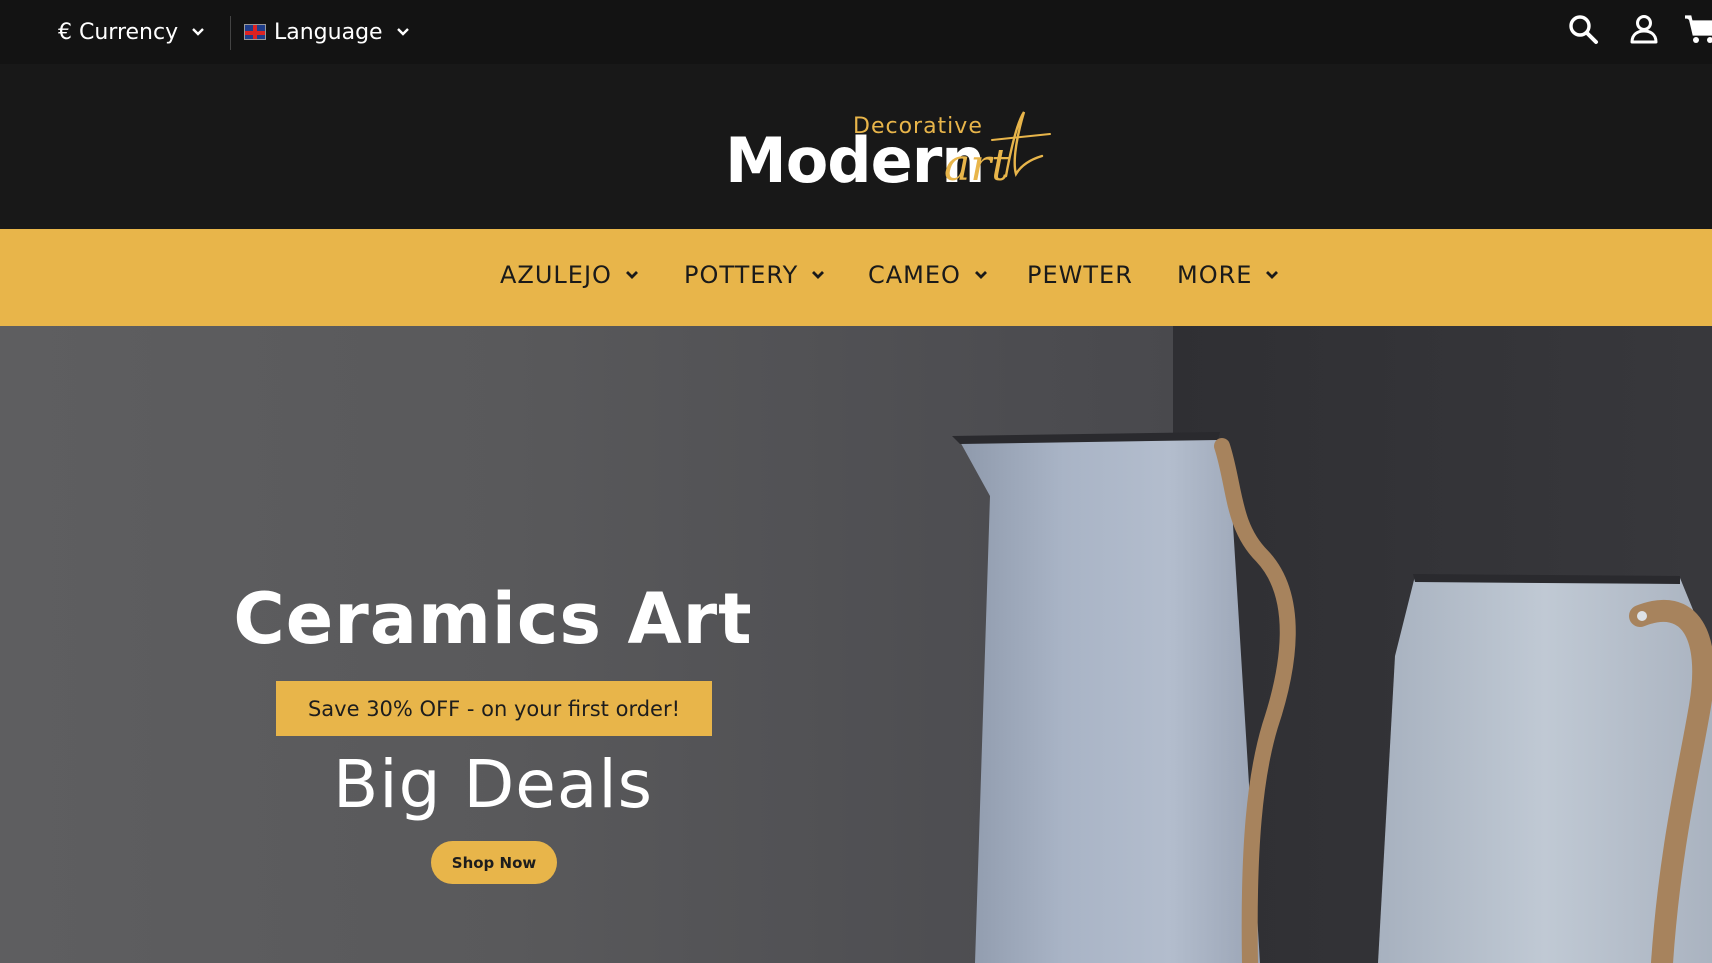  I want to click on promo-banner: Save 30% OFF - on your first order!, so click(494, 708).